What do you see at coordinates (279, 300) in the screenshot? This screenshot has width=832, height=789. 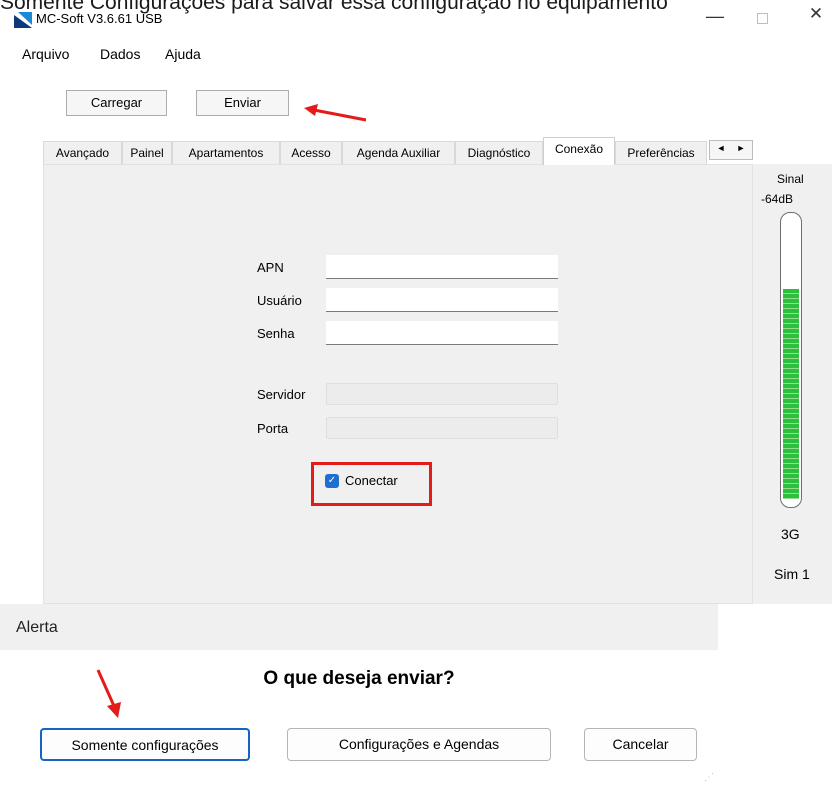 I see `usuario-label: Usuário` at bounding box center [279, 300].